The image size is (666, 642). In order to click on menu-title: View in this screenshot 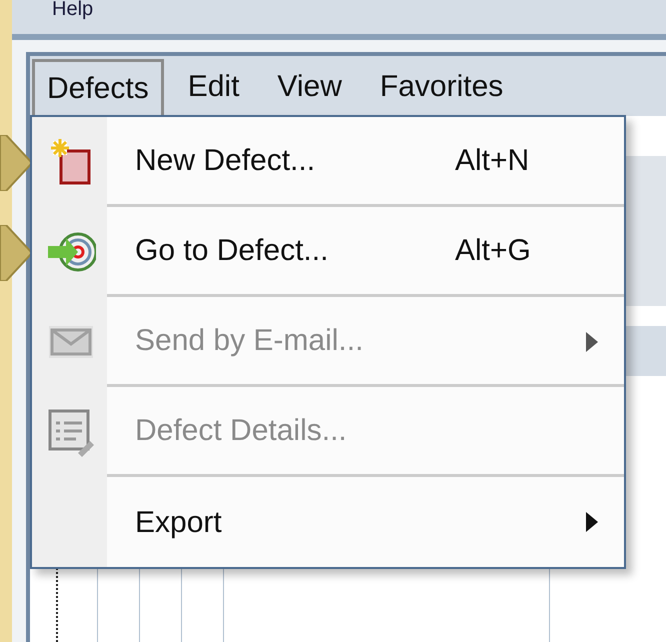, I will do `click(309, 87)`.